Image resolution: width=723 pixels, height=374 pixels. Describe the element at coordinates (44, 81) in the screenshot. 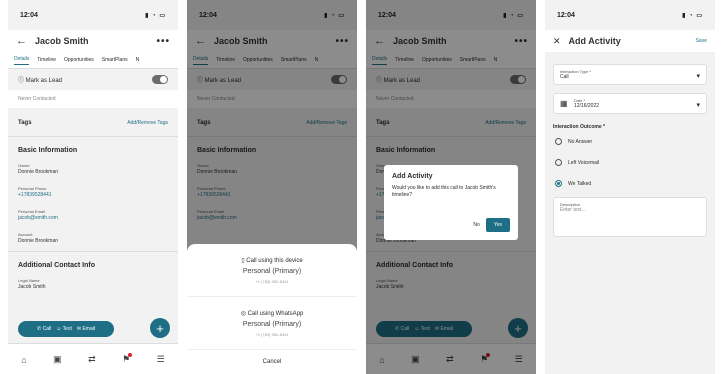

I see `mark-as-lead-text: Mark as Lead` at that location.